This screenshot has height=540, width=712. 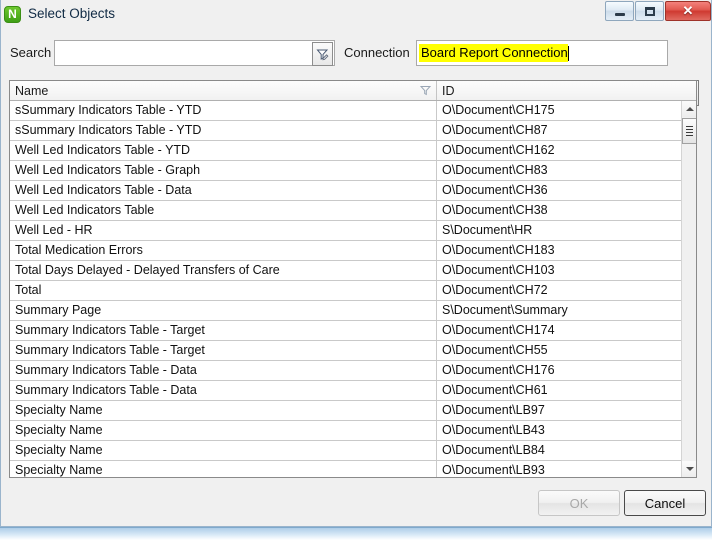 I want to click on column-header-name-label: Name, so click(x=32, y=90).